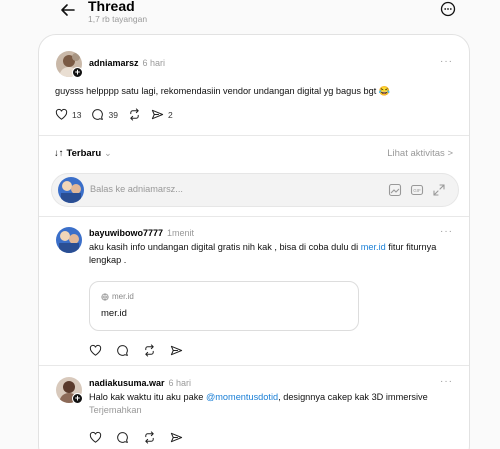  What do you see at coordinates (108, 153) in the screenshot?
I see `chevron-down-icon: ⌄` at bounding box center [108, 153].